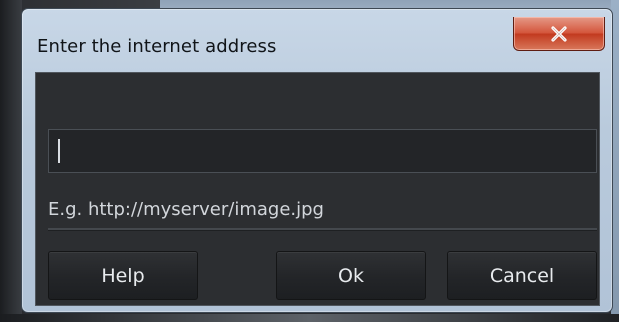  What do you see at coordinates (123, 275) in the screenshot?
I see `help-button: Help` at bounding box center [123, 275].